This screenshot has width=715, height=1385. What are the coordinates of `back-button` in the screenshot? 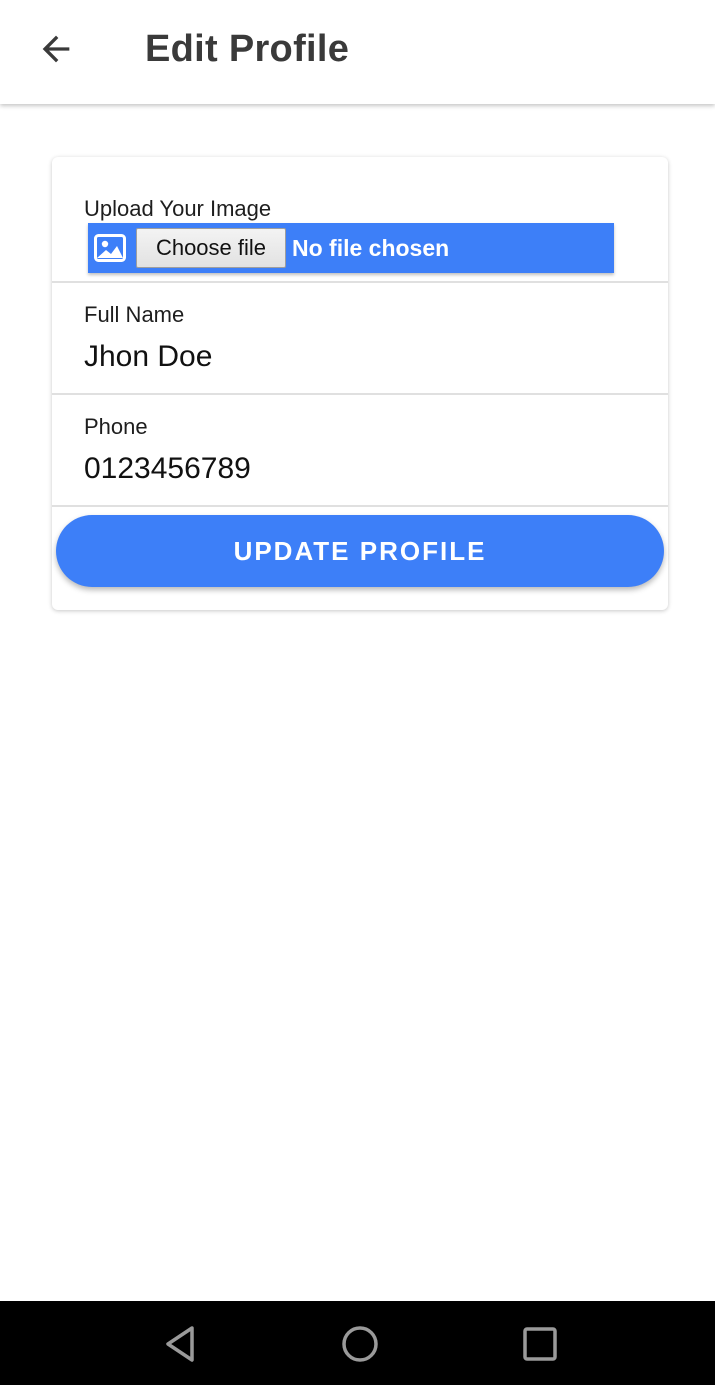 It's located at (56, 49).